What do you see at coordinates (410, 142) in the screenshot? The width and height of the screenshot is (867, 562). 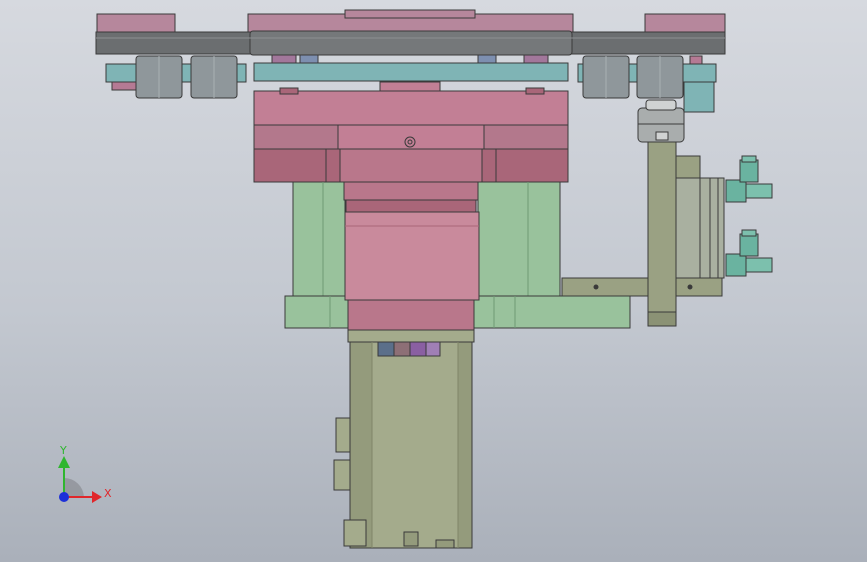 I see `gearbox-bolt` at bounding box center [410, 142].